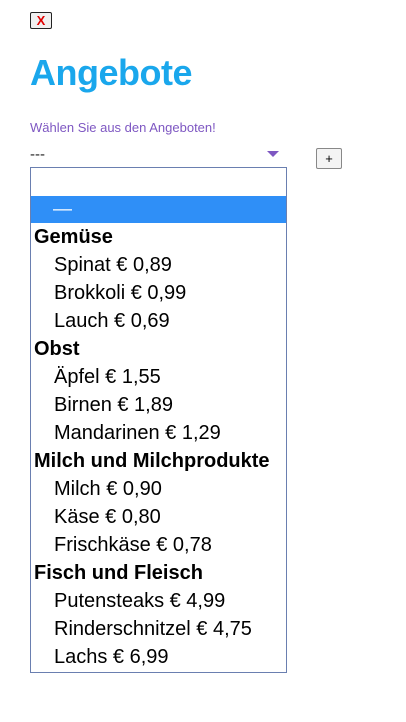 Image resolution: width=406 pixels, height=722 pixels. Describe the element at coordinates (158, 433) in the screenshot. I see `dropdown-option: Mandarinen € 1,29` at that location.